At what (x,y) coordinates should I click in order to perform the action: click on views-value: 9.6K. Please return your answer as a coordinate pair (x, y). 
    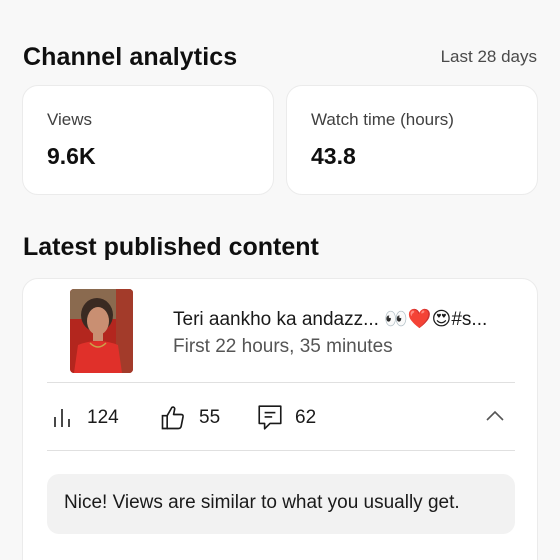
    Looking at the image, I should click on (71, 156).